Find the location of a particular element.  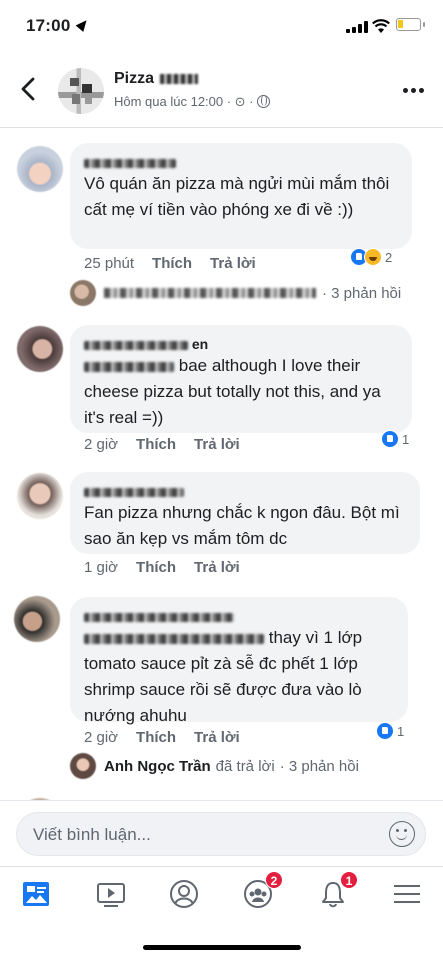

groups-tab: 2 is located at coordinates (263, 890).